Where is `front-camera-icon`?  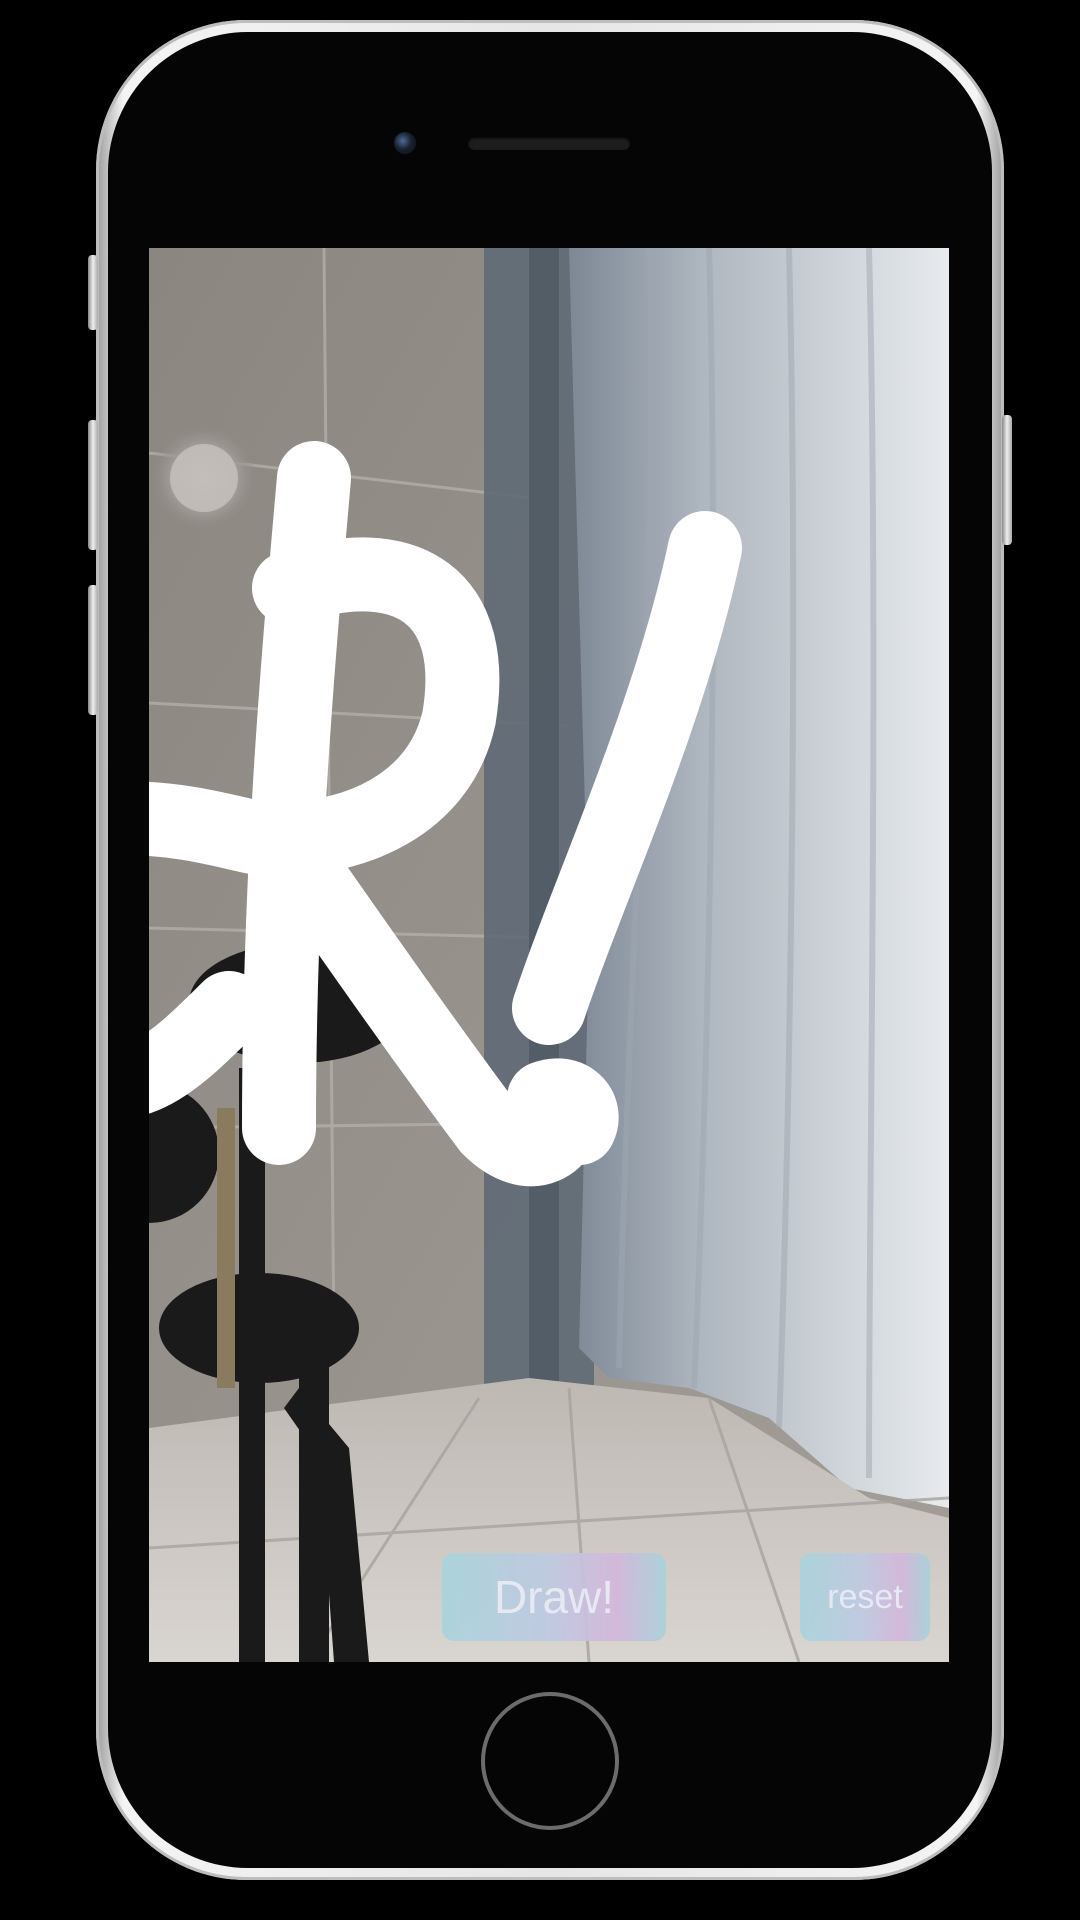 front-camera-icon is located at coordinates (405, 143).